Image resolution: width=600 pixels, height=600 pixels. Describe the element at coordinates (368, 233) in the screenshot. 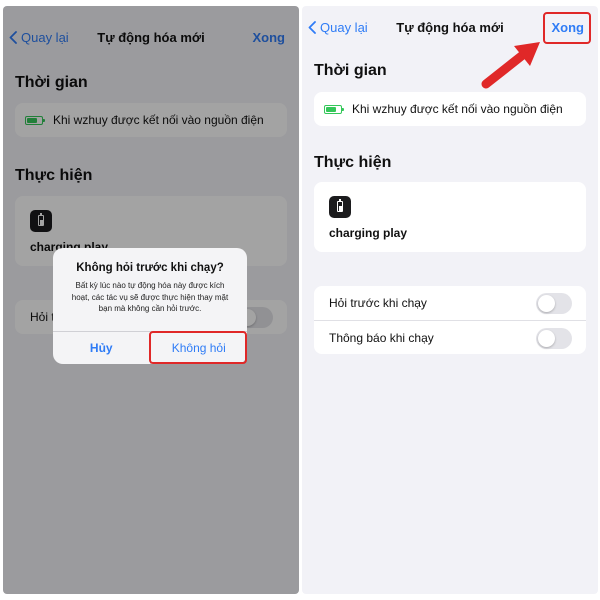

I see `action-label: charging play` at that location.